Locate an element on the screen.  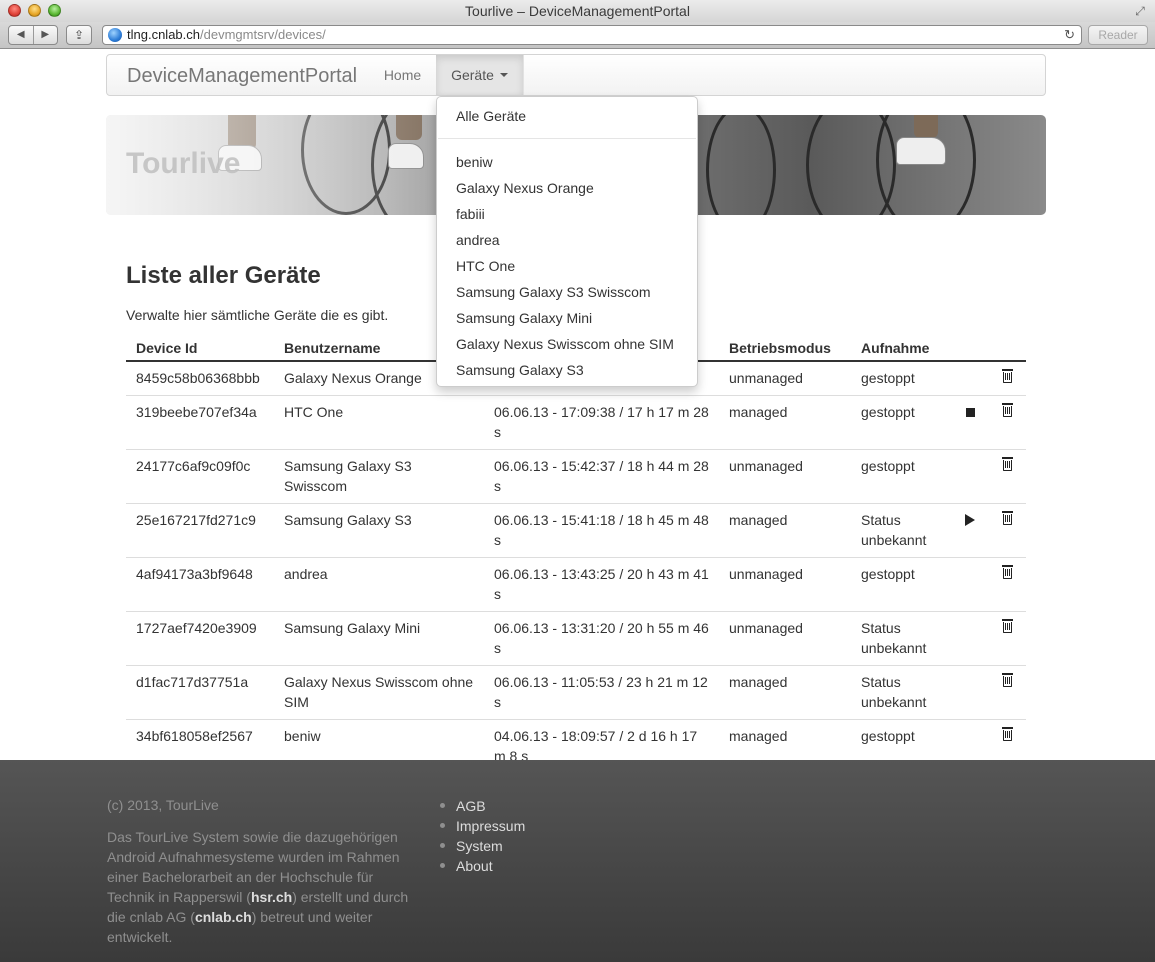
fullscreen-icon: ⤢ is located at coordinates (1140, 11).